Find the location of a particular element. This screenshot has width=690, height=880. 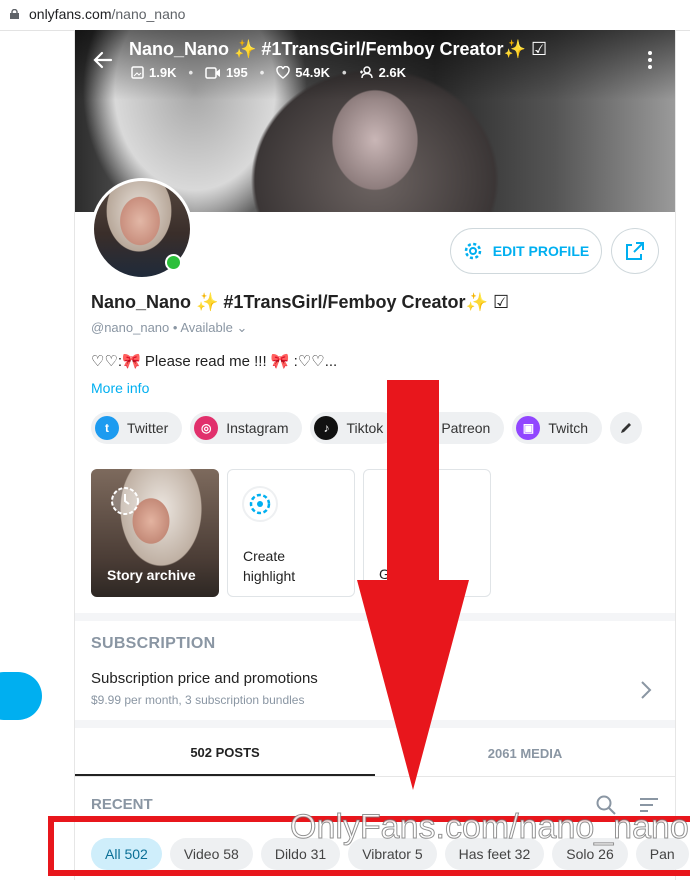

gear-icon is located at coordinates (473, 251).